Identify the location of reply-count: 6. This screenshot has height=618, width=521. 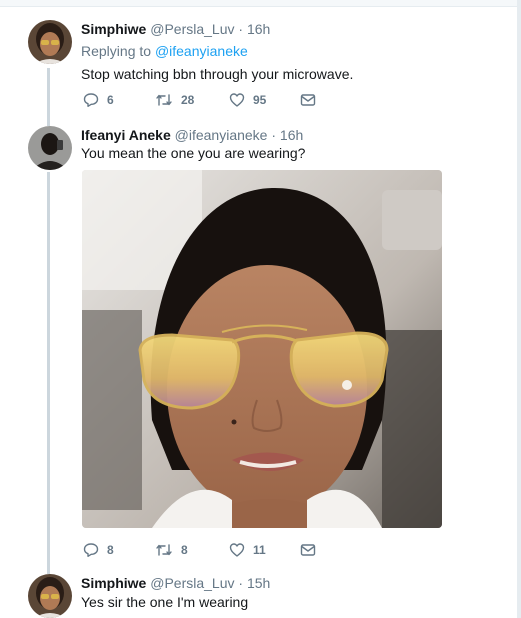
(110, 100).